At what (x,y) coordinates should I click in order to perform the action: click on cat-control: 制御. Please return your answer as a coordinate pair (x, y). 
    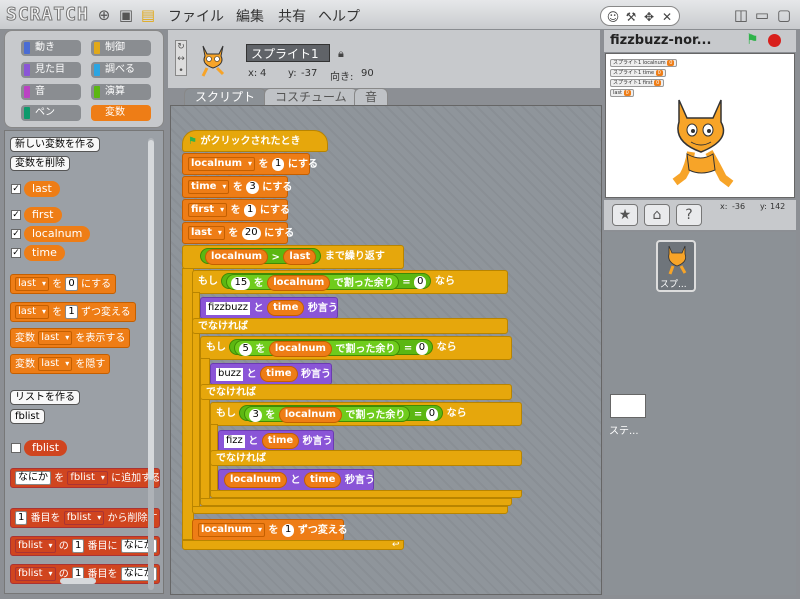
    Looking at the image, I should click on (121, 48).